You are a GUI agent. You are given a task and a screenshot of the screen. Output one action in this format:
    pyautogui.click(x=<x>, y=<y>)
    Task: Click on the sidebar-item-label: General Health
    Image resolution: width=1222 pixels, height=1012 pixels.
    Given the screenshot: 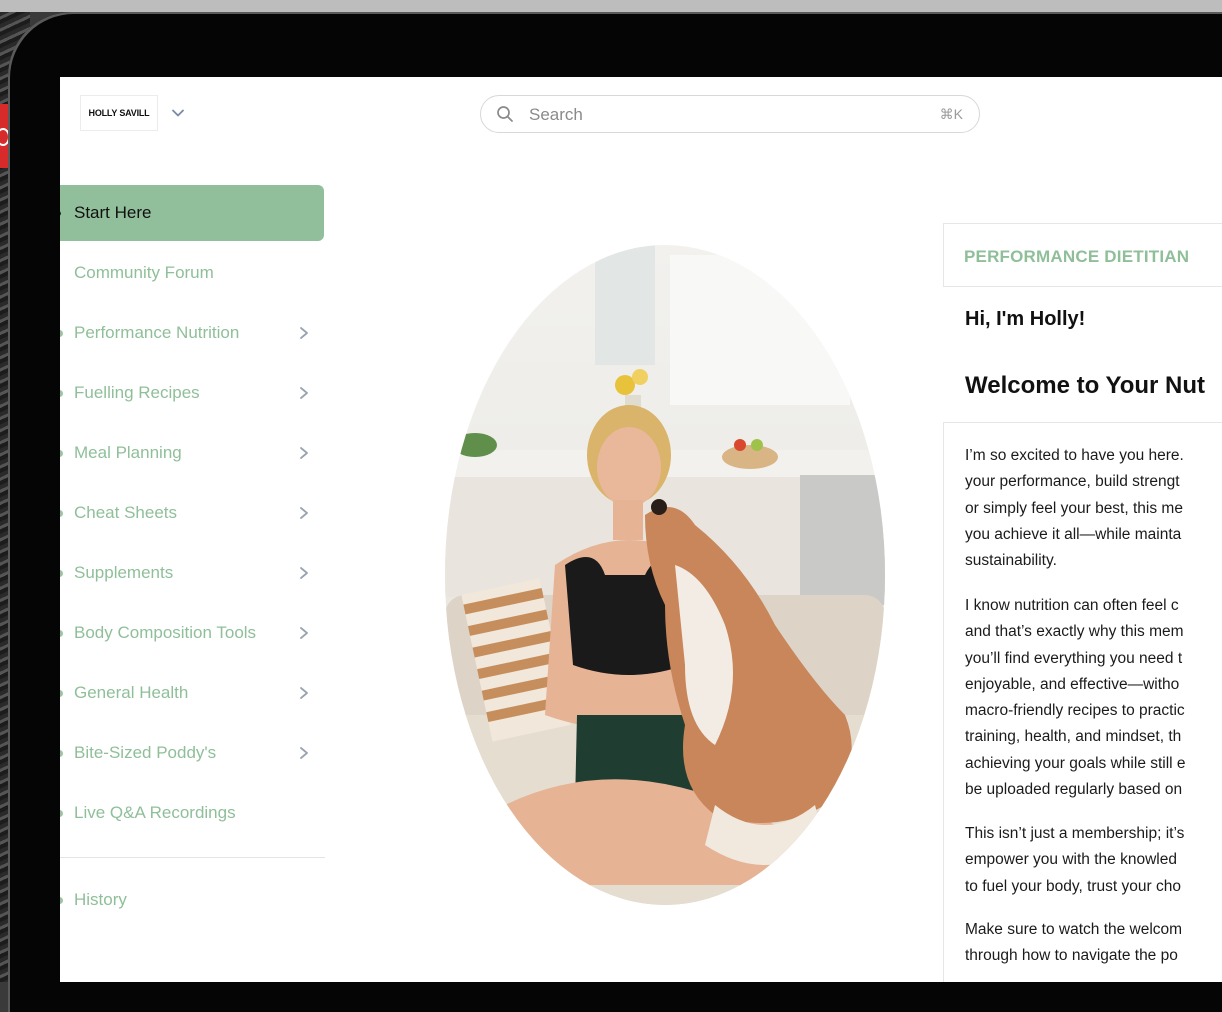 What is the action you would take?
    pyautogui.click(x=131, y=692)
    